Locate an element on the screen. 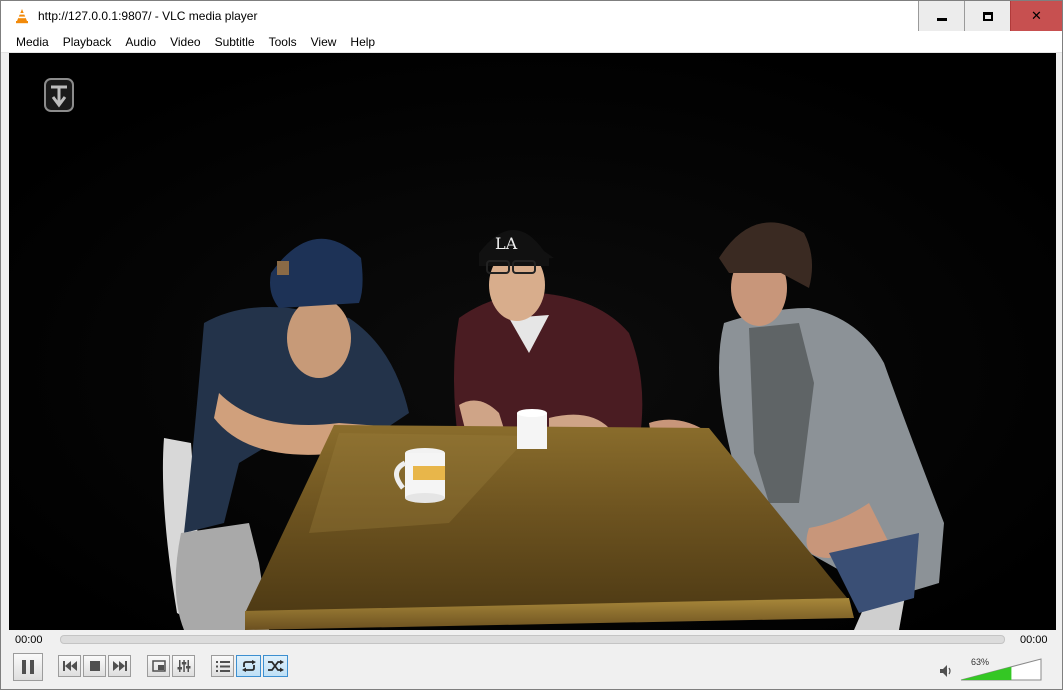 This screenshot has height=690, width=1063. seek-slider is located at coordinates (532, 639).